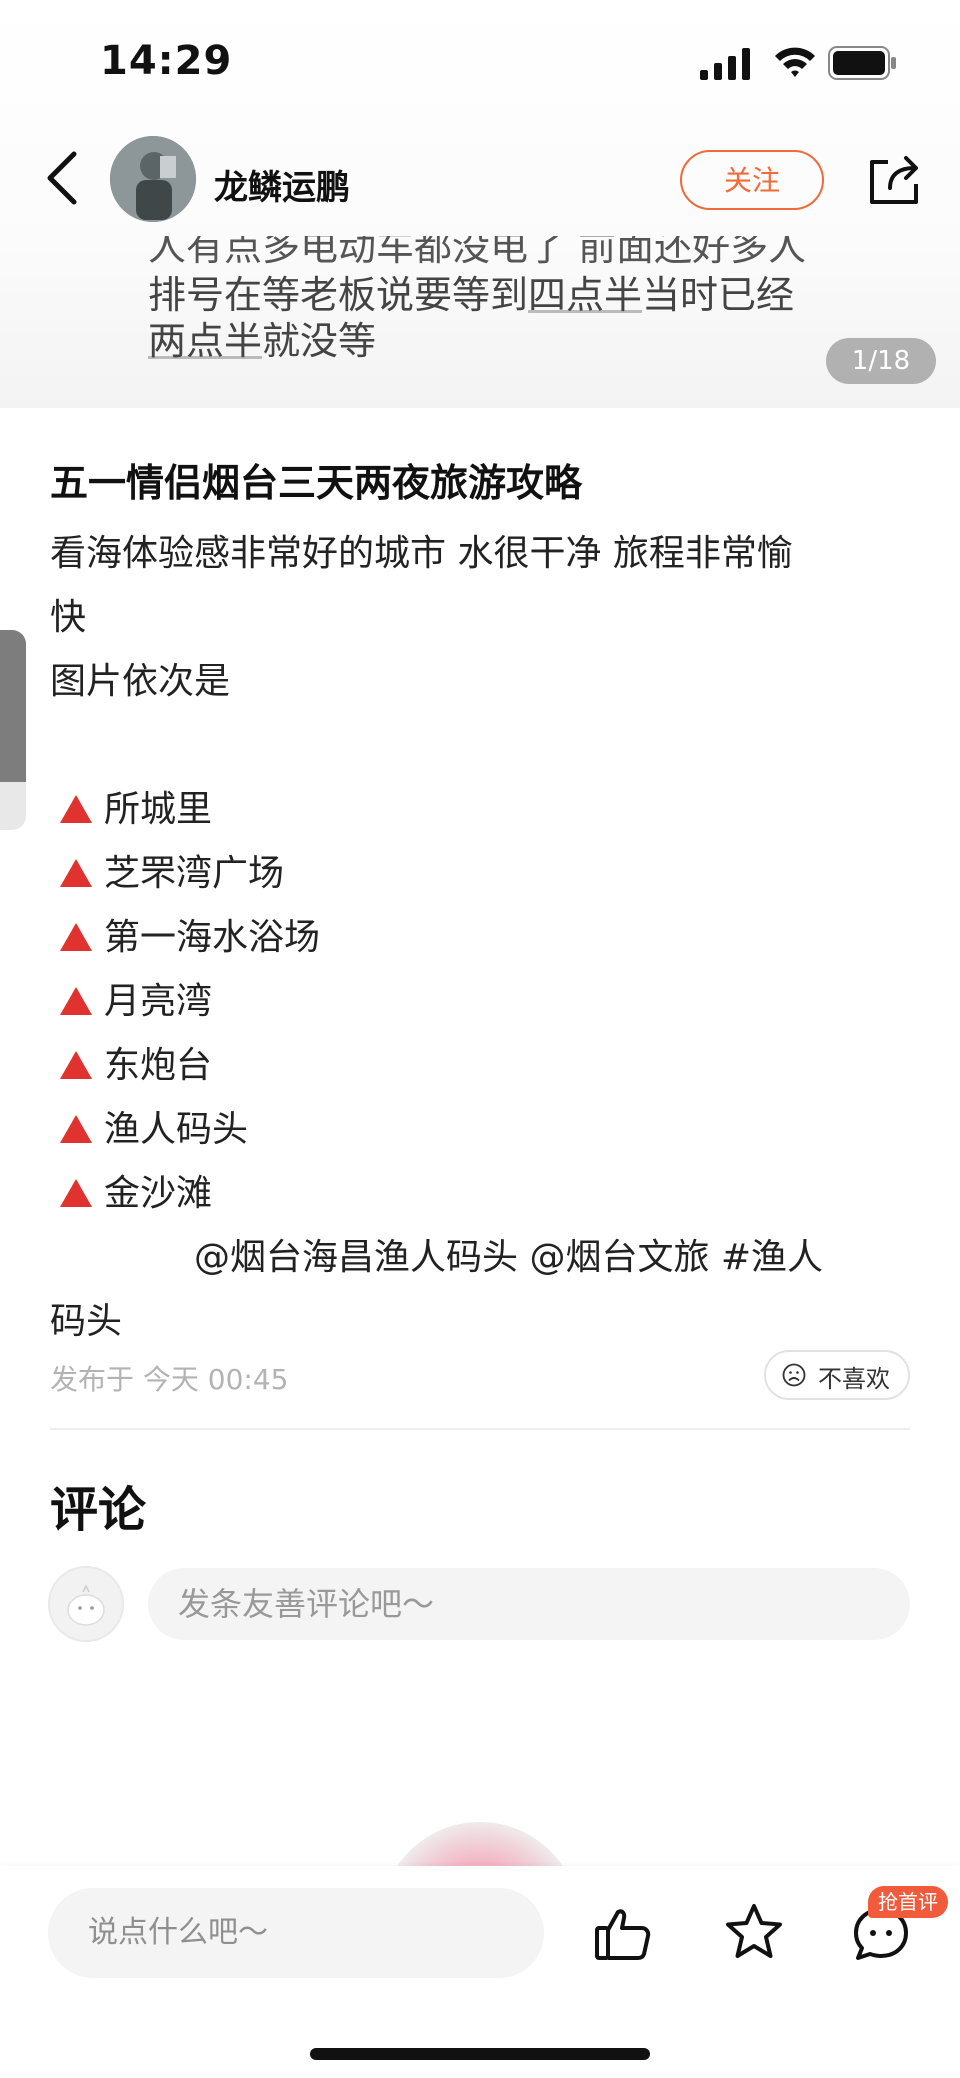 This screenshot has height=2078, width=960. What do you see at coordinates (158, 1001) in the screenshot?
I see `list-item-label: 月亮湾` at bounding box center [158, 1001].